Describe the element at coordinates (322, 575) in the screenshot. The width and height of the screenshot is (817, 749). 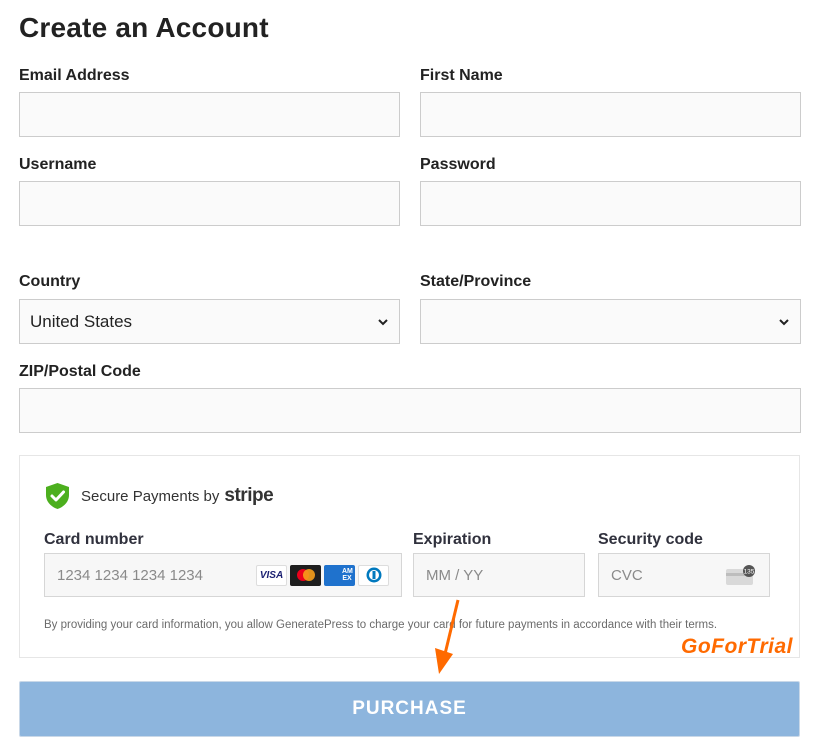
I see `card-brands: VISA AM EX` at that location.